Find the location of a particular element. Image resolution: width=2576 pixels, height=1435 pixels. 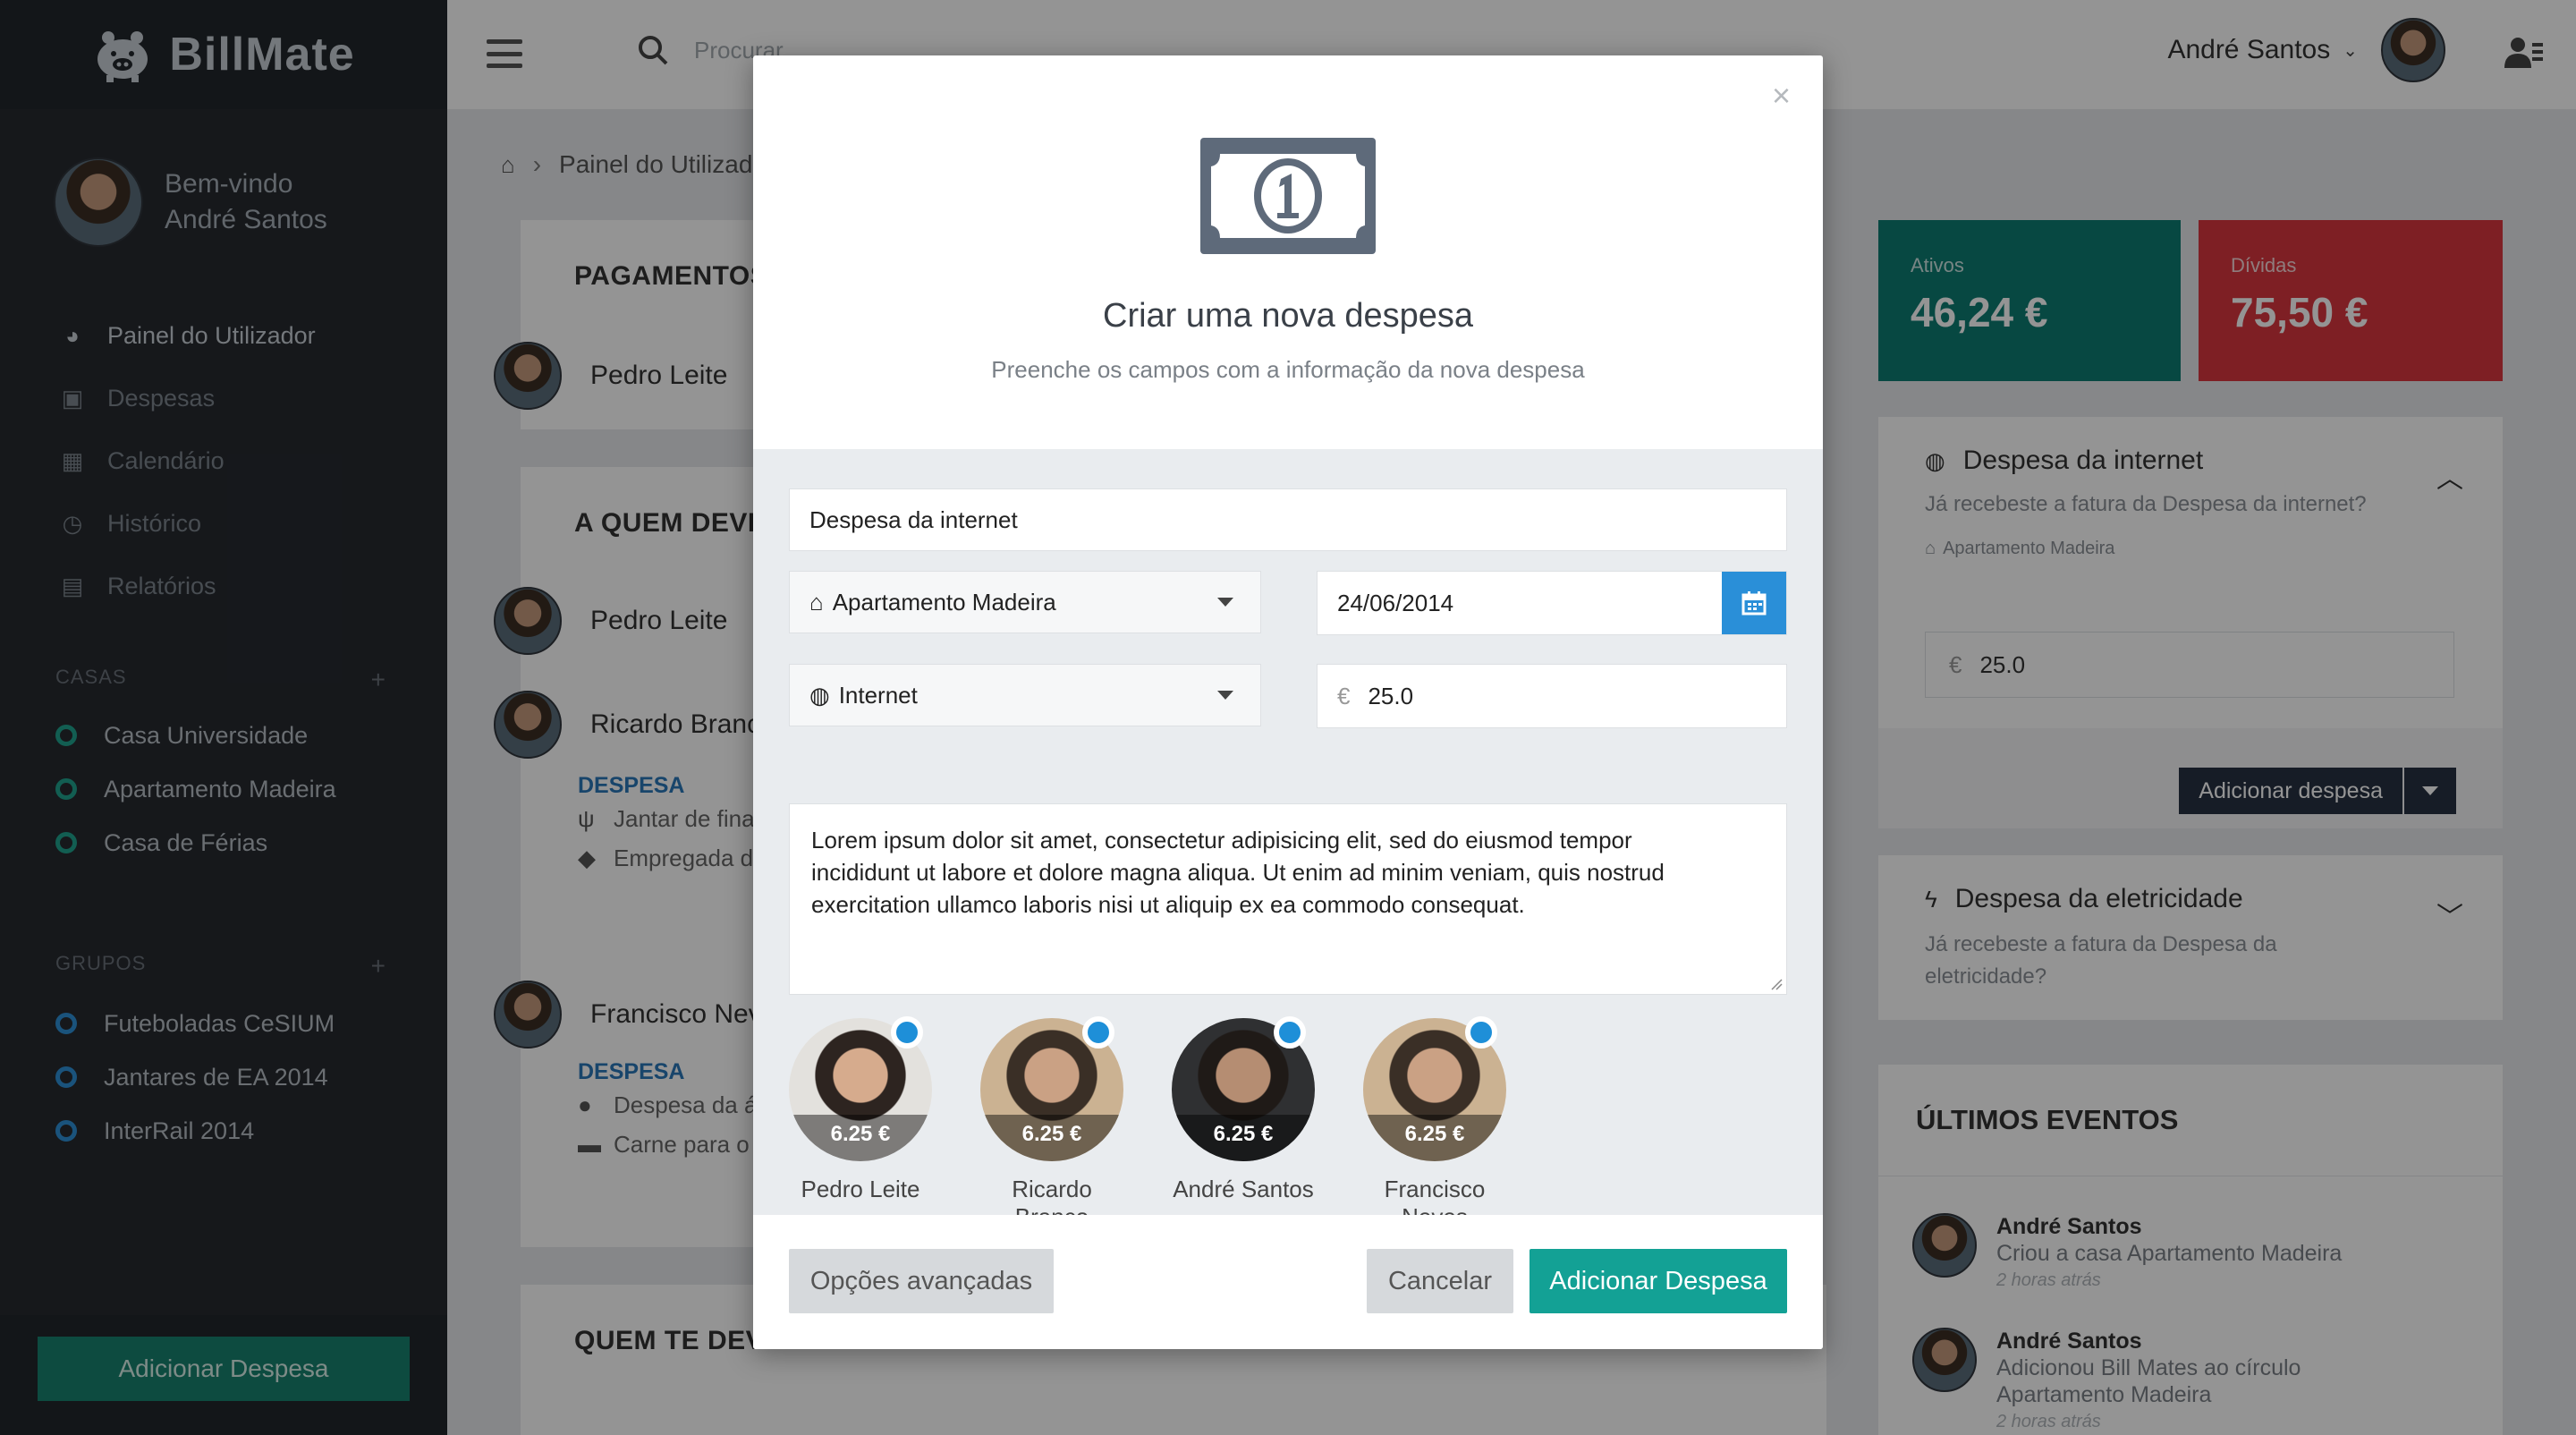

advanced-options-button: Opções avançadas is located at coordinates (921, 1281).